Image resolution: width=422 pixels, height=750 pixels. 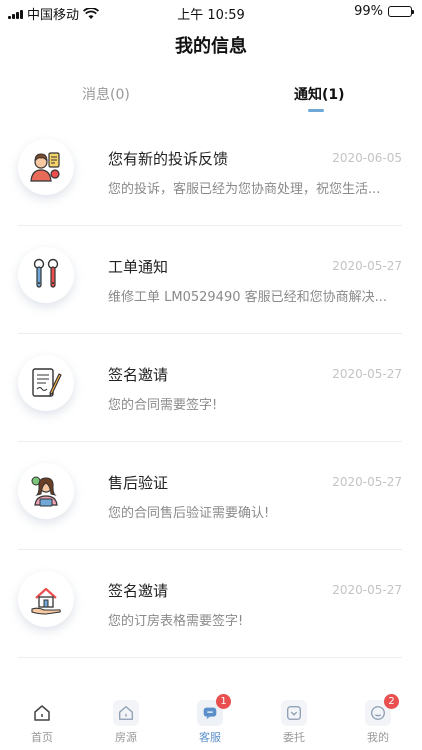 I want to click on notification-item: 售后验证 2020-05-27 您的合同售后验证需要确认!, so click(x=211, y=496).